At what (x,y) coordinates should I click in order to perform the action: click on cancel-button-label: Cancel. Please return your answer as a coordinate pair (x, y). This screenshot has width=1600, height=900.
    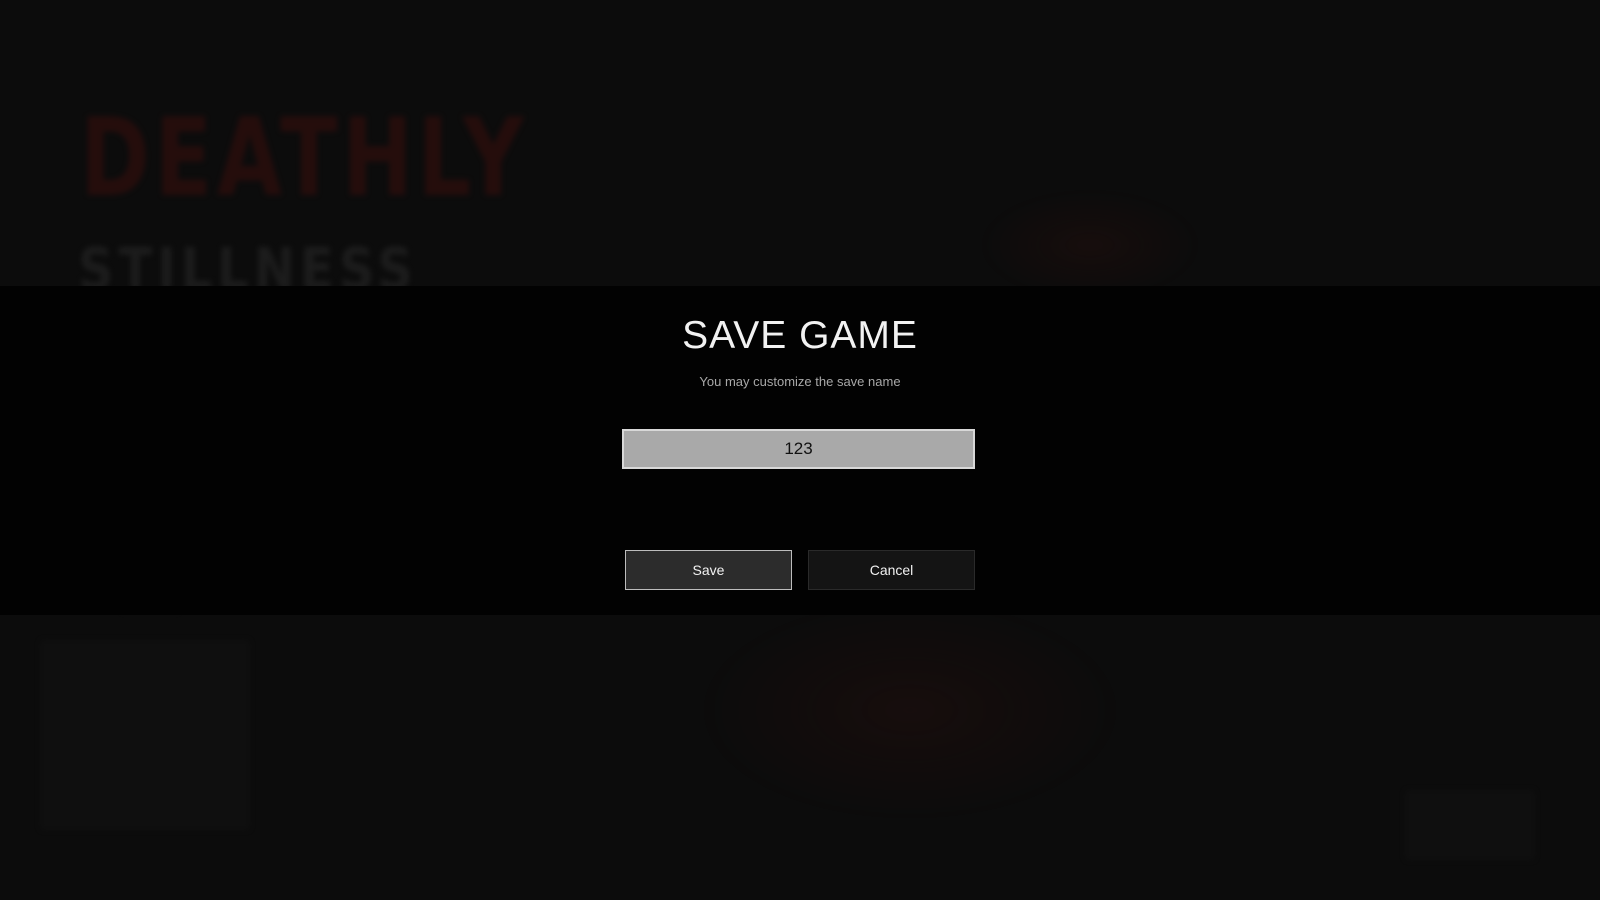
    Looking at the image, I should click on (891, 570).